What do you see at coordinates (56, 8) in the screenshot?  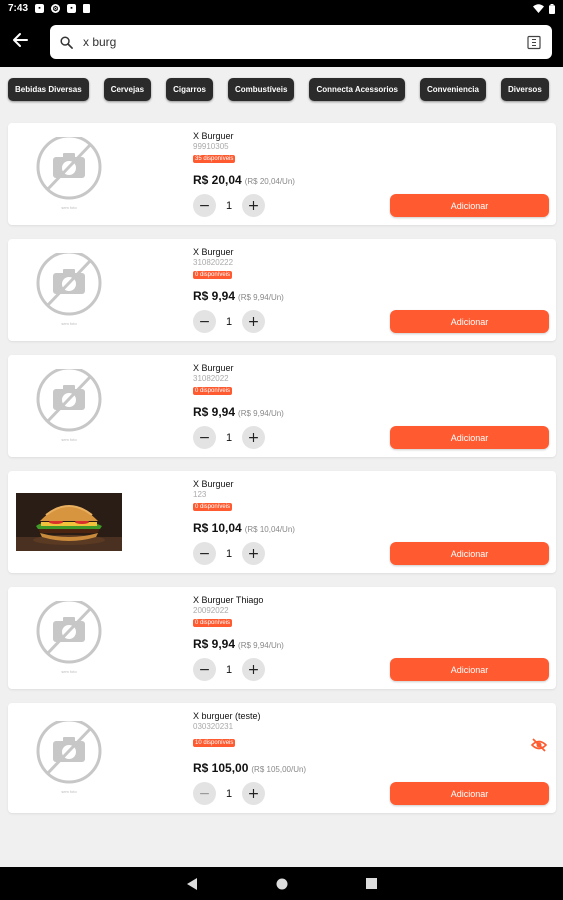 I see `settings-icon: ⚙` at bounding box center [56, 8].